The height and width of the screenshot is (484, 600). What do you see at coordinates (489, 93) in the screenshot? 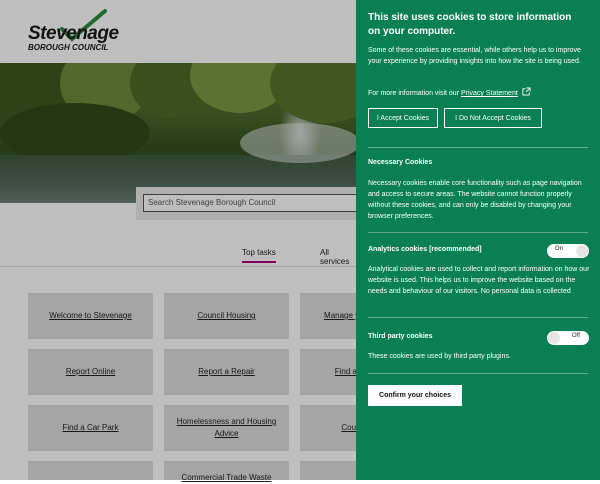
I see `privacy-statement-link: Privacy Statement` at bounding box center [489, 93].